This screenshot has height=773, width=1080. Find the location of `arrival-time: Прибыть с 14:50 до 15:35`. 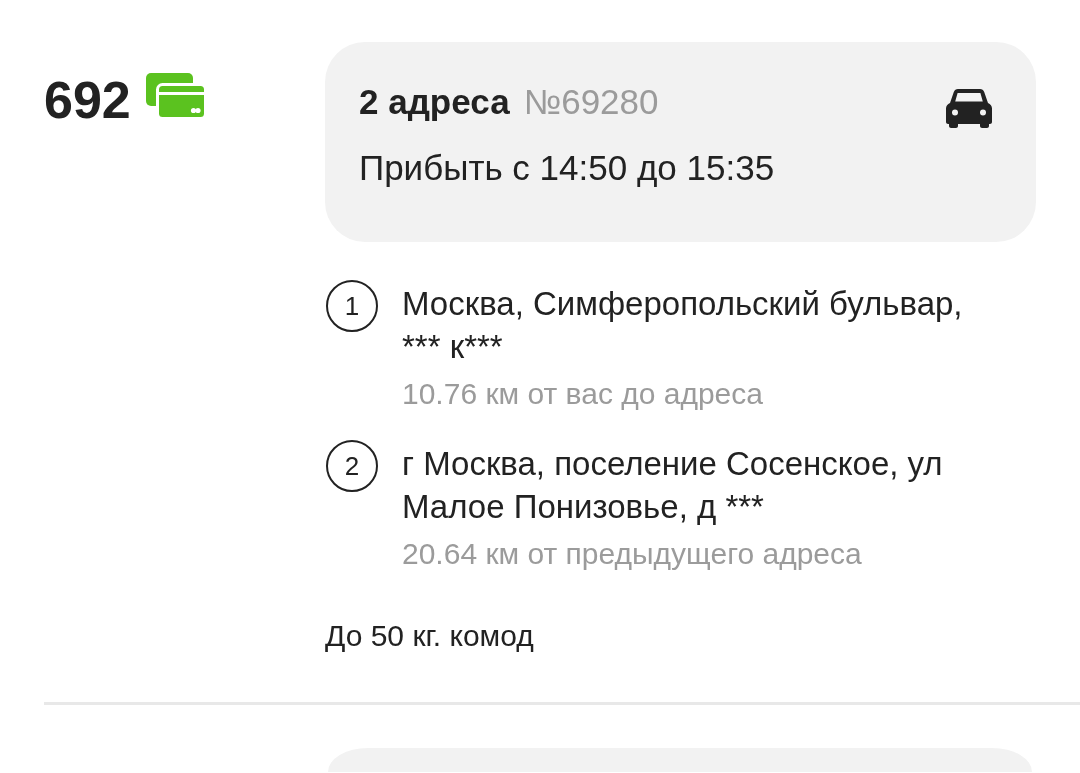

arrival-time: Прибыть с 14:50 до 15:35 is located at coordinates (567, 168).